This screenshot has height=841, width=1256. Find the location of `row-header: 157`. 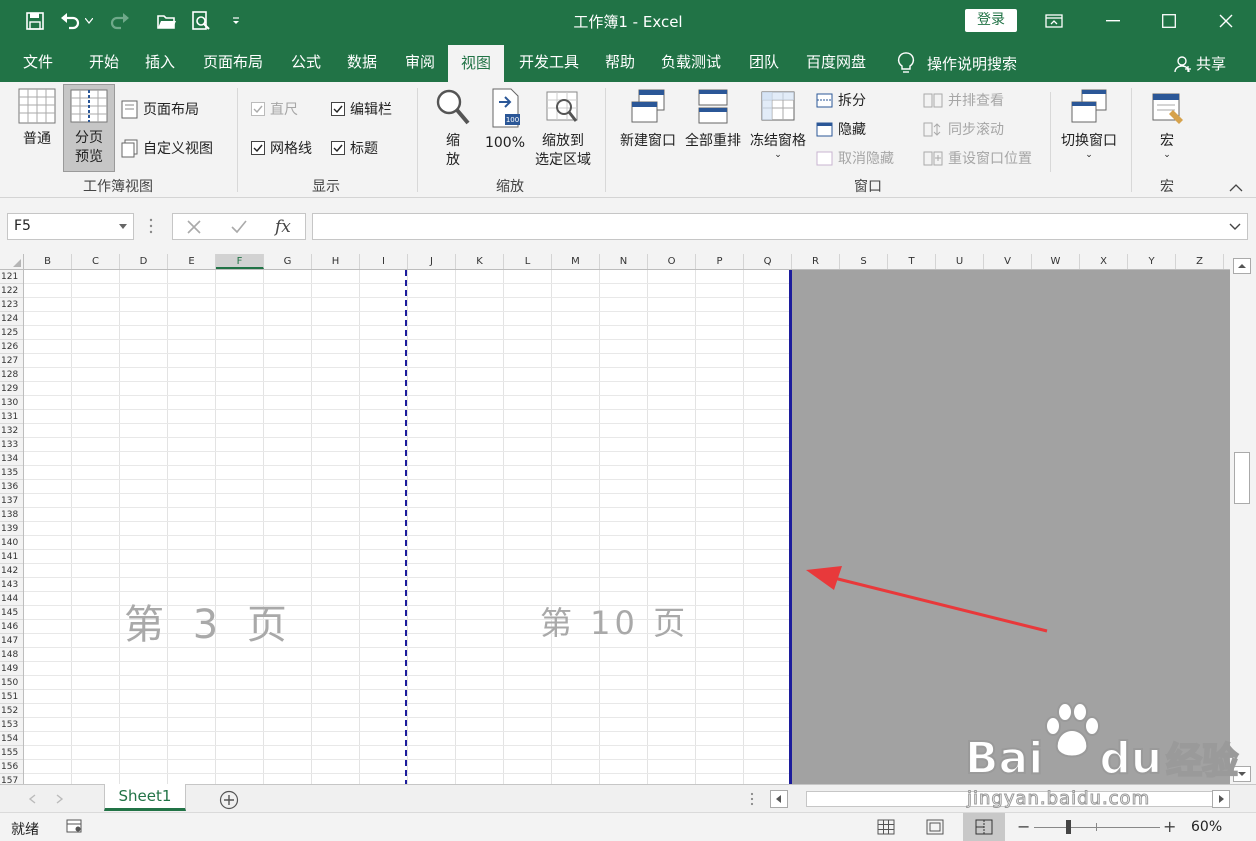

row-header: 157 is located at coordinates (11, 779).